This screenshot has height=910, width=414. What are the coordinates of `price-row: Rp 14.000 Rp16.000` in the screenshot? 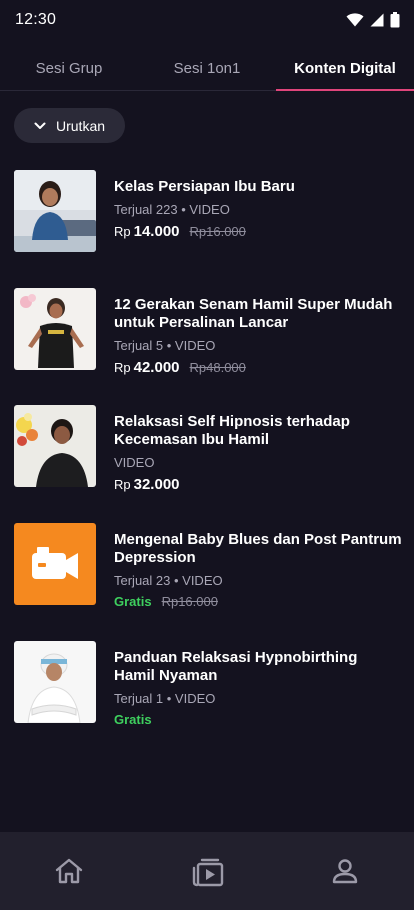 It's located at (258, 231).